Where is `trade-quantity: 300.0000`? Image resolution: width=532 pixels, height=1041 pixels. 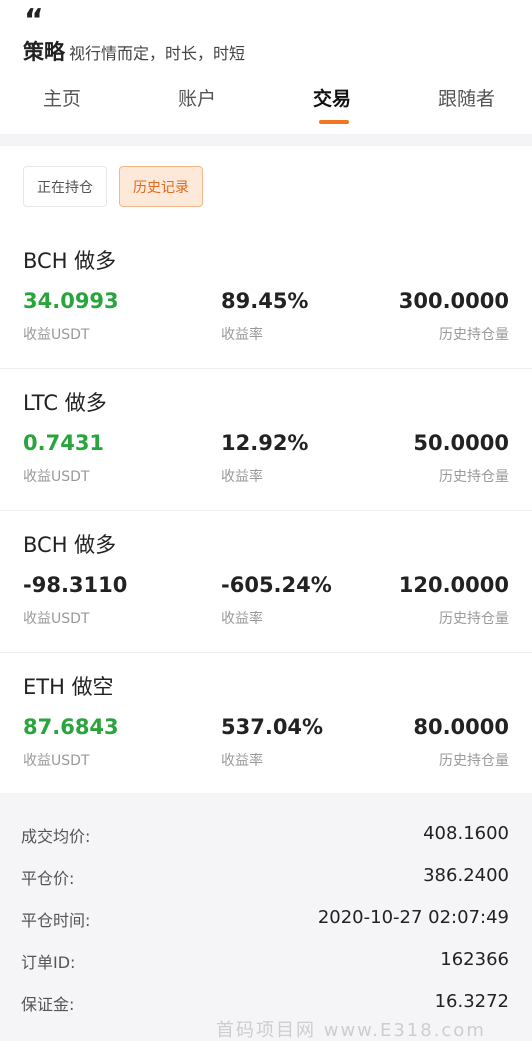 trade-quantity: 300.0000 is located at coordinates (453, 301).